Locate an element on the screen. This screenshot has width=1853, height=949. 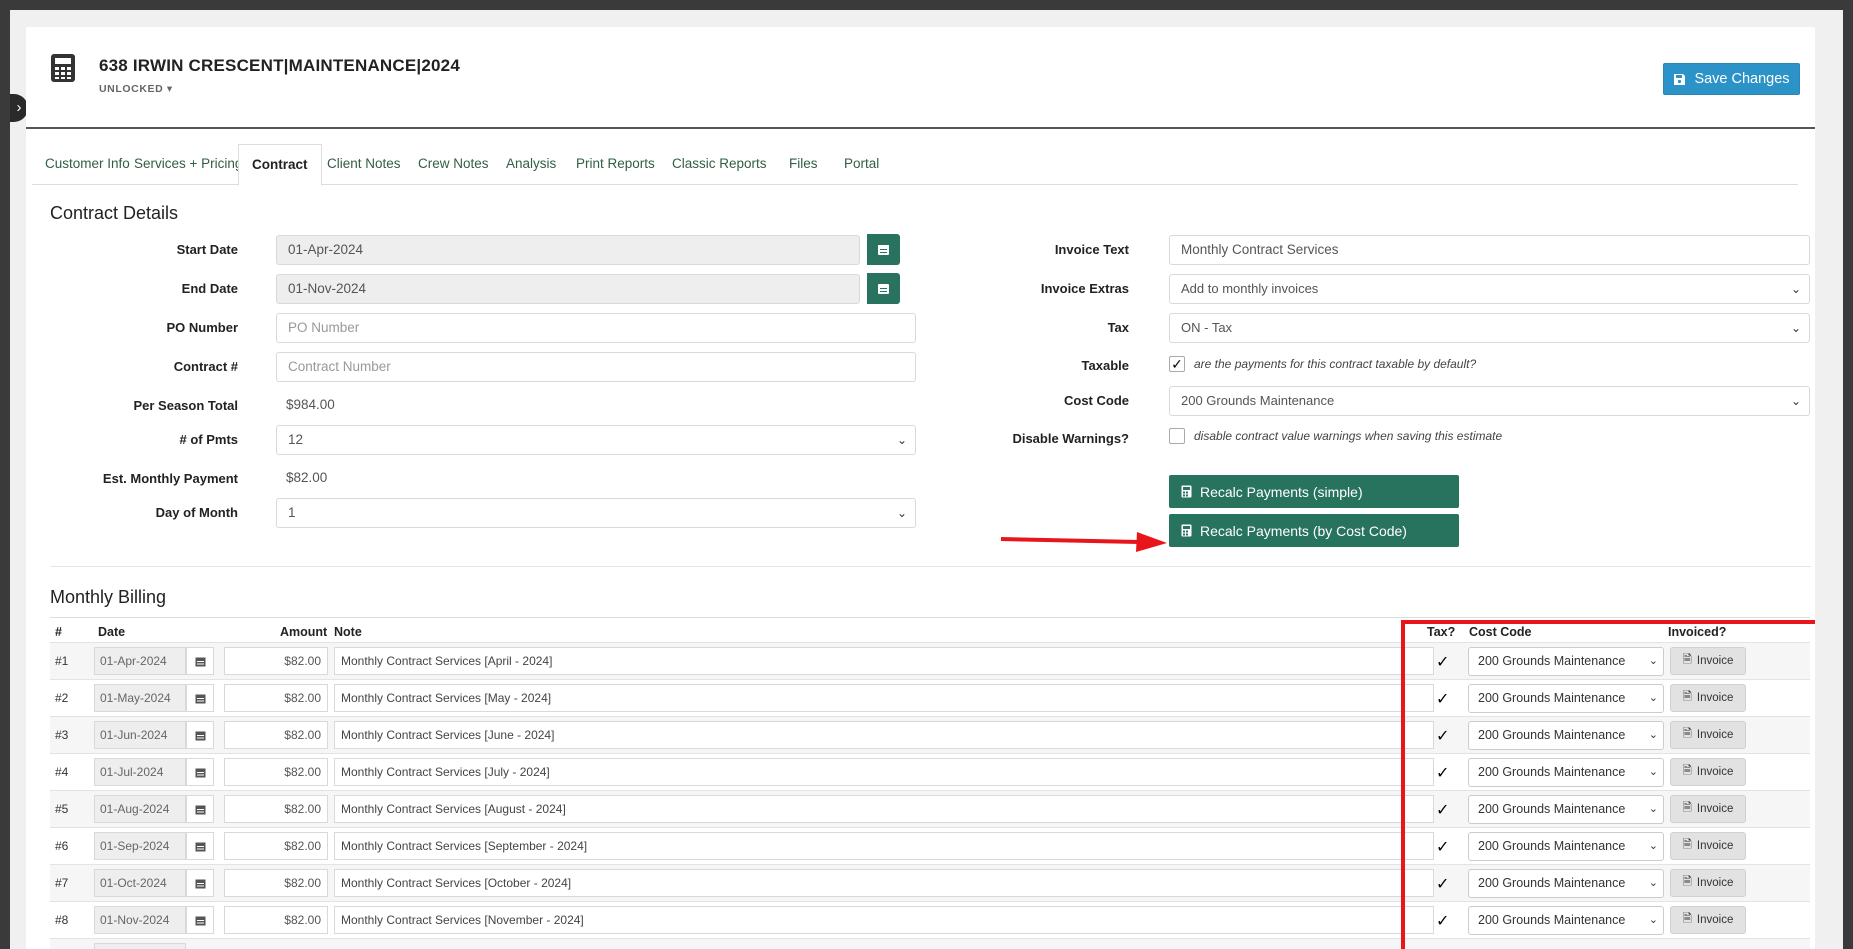
invoice-text-input: Monthly Contract Services is located at coordinates (1489, 250).